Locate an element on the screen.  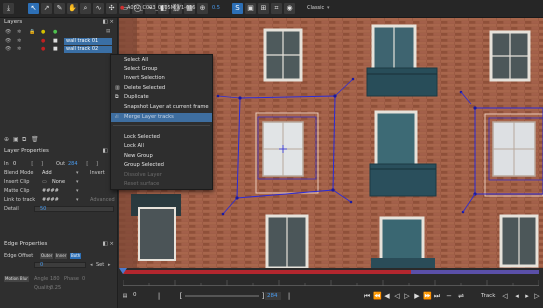
add-group-icon: ▣ is located at coordinates (16, 139).